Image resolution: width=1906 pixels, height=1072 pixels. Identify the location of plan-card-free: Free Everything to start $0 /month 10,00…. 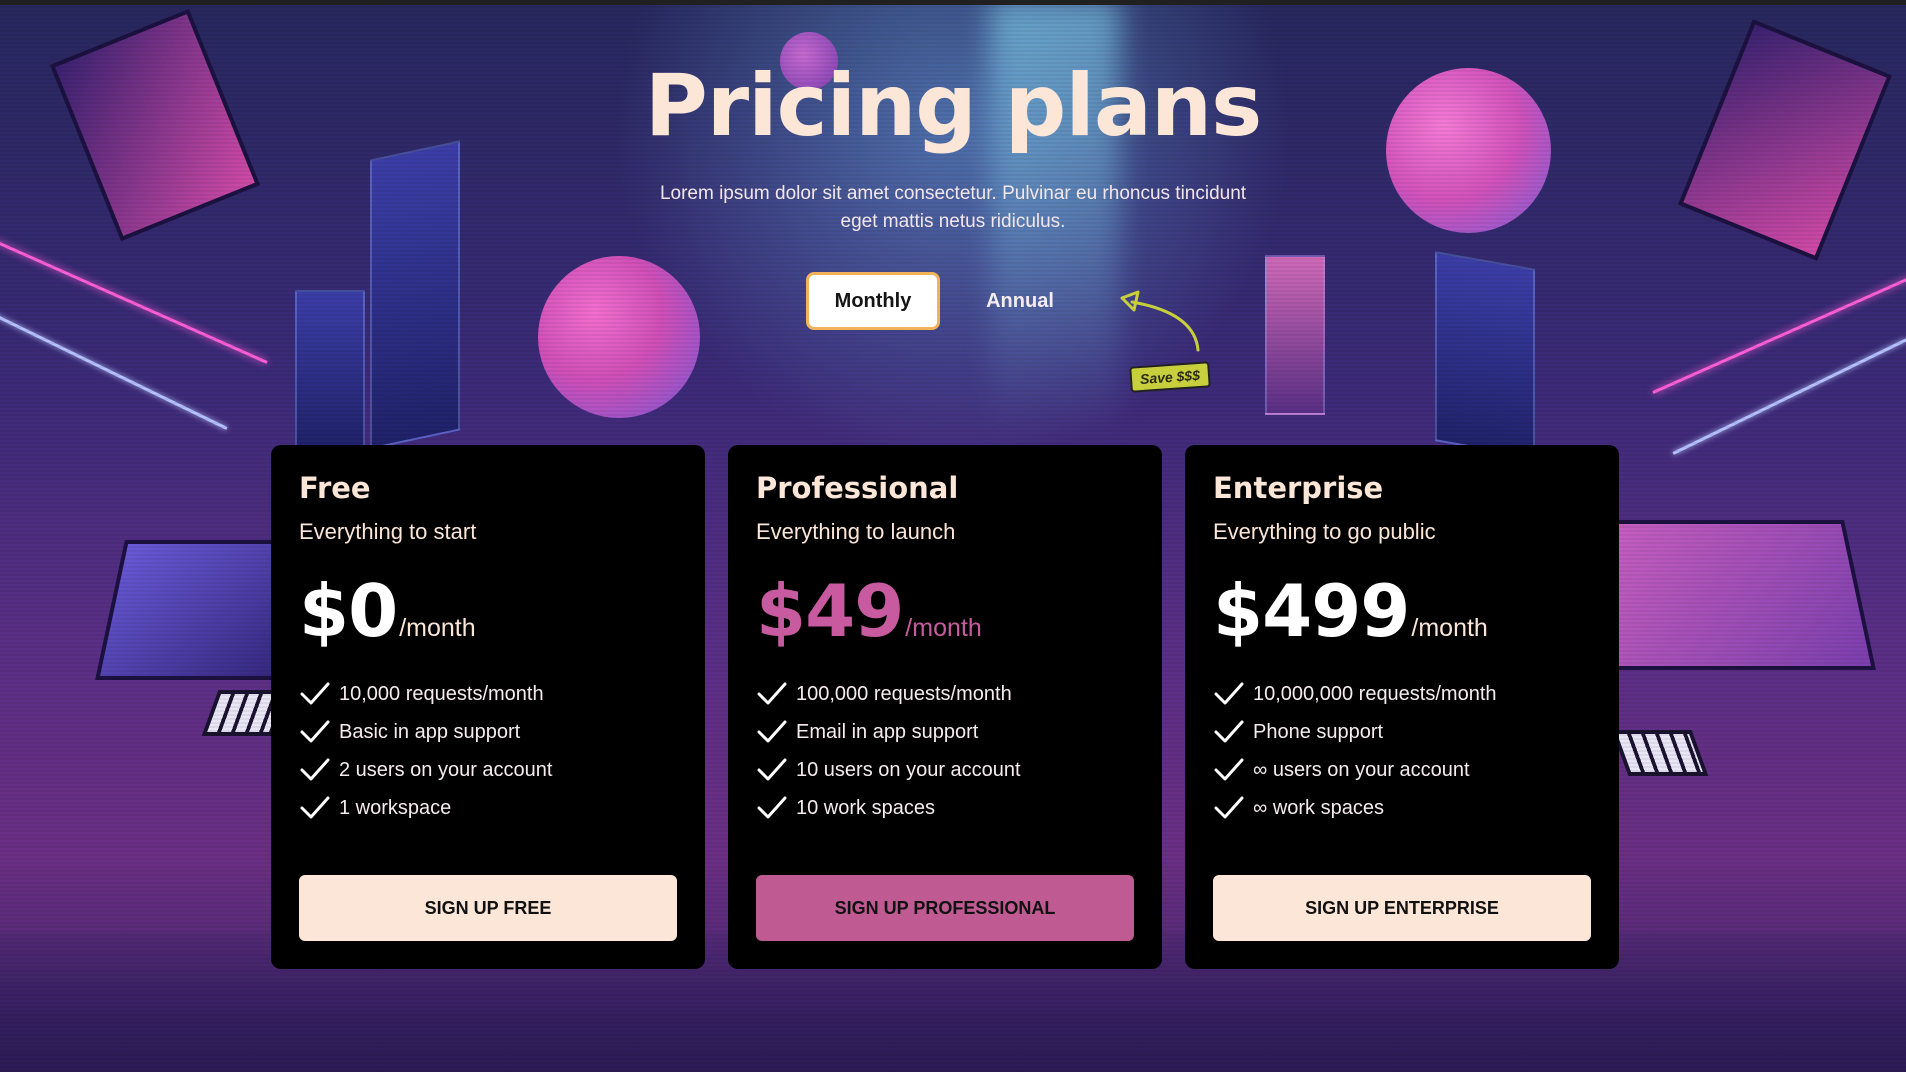
(488, 707).